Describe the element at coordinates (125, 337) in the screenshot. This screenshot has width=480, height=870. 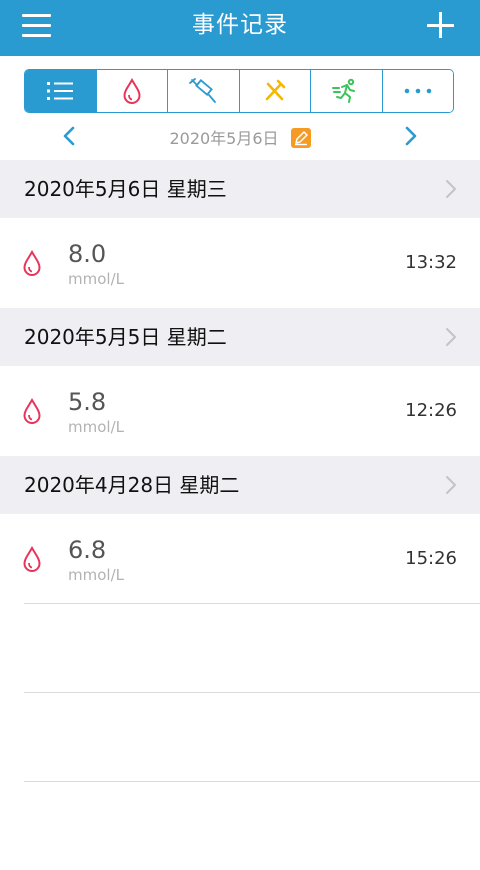
I see `day-header-label: 2020年5月5日 星期二` at that location.